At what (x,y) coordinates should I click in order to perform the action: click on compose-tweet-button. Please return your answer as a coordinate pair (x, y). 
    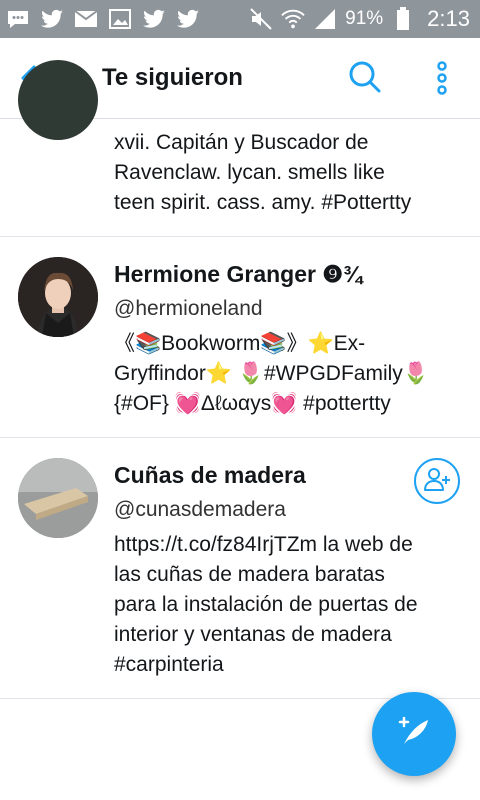
    Looking at the image, I should click on (414, 734).